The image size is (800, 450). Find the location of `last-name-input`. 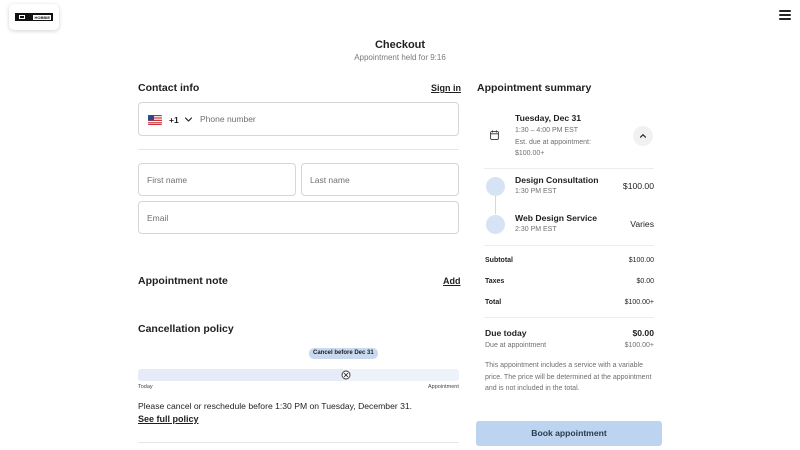

last-name-input is located at coordinates (380, 179).